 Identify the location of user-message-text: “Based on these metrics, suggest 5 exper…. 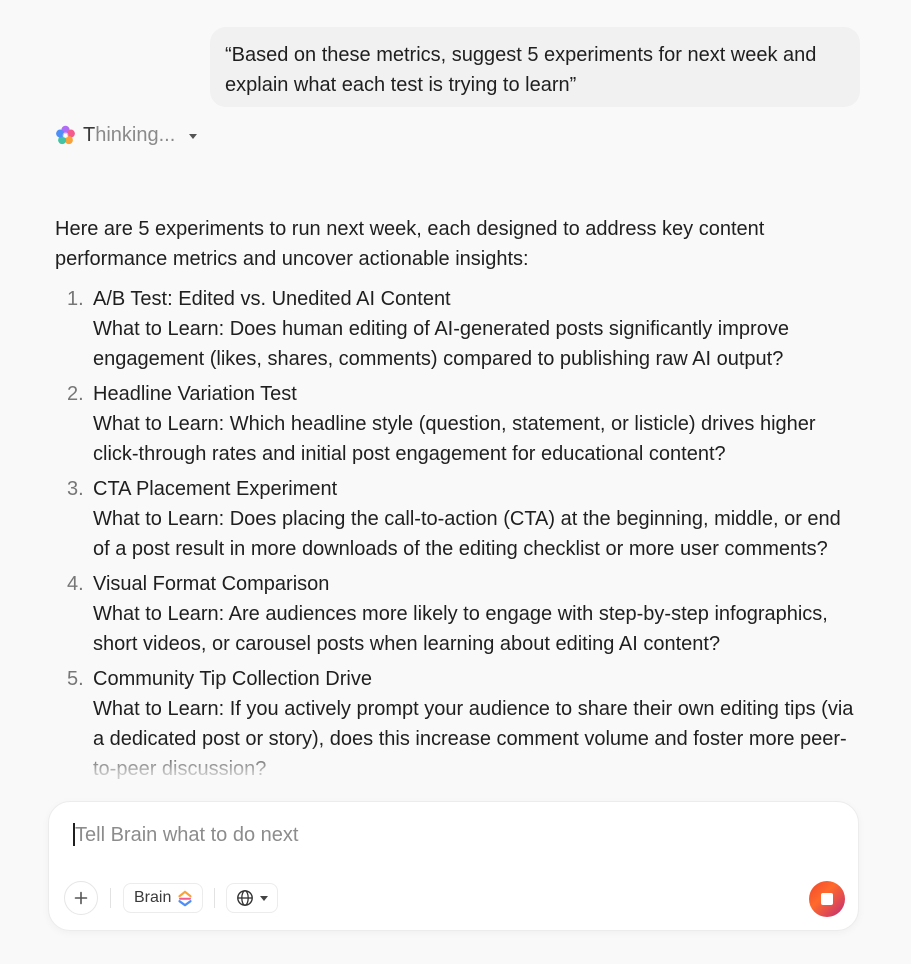
(521, 70).